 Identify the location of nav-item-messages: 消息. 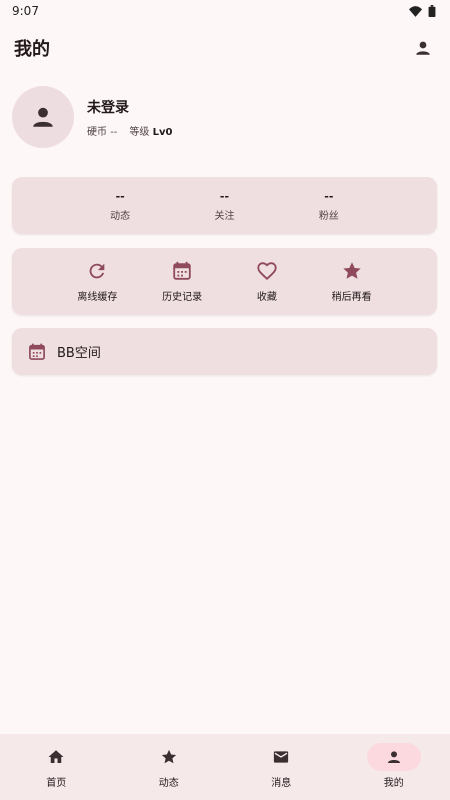
(281, 771).